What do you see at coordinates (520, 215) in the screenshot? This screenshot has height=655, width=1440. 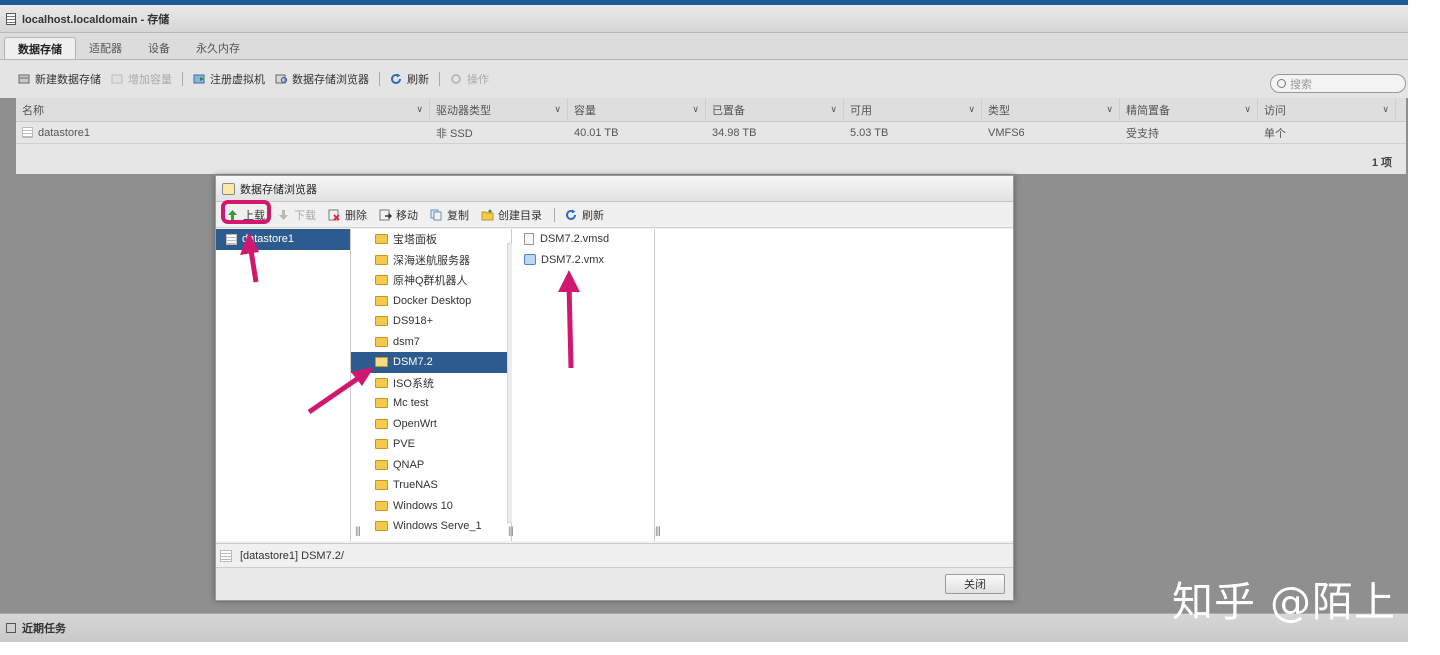 I see `create-directory-label: 创建目录` at bounding box center [520, 215].